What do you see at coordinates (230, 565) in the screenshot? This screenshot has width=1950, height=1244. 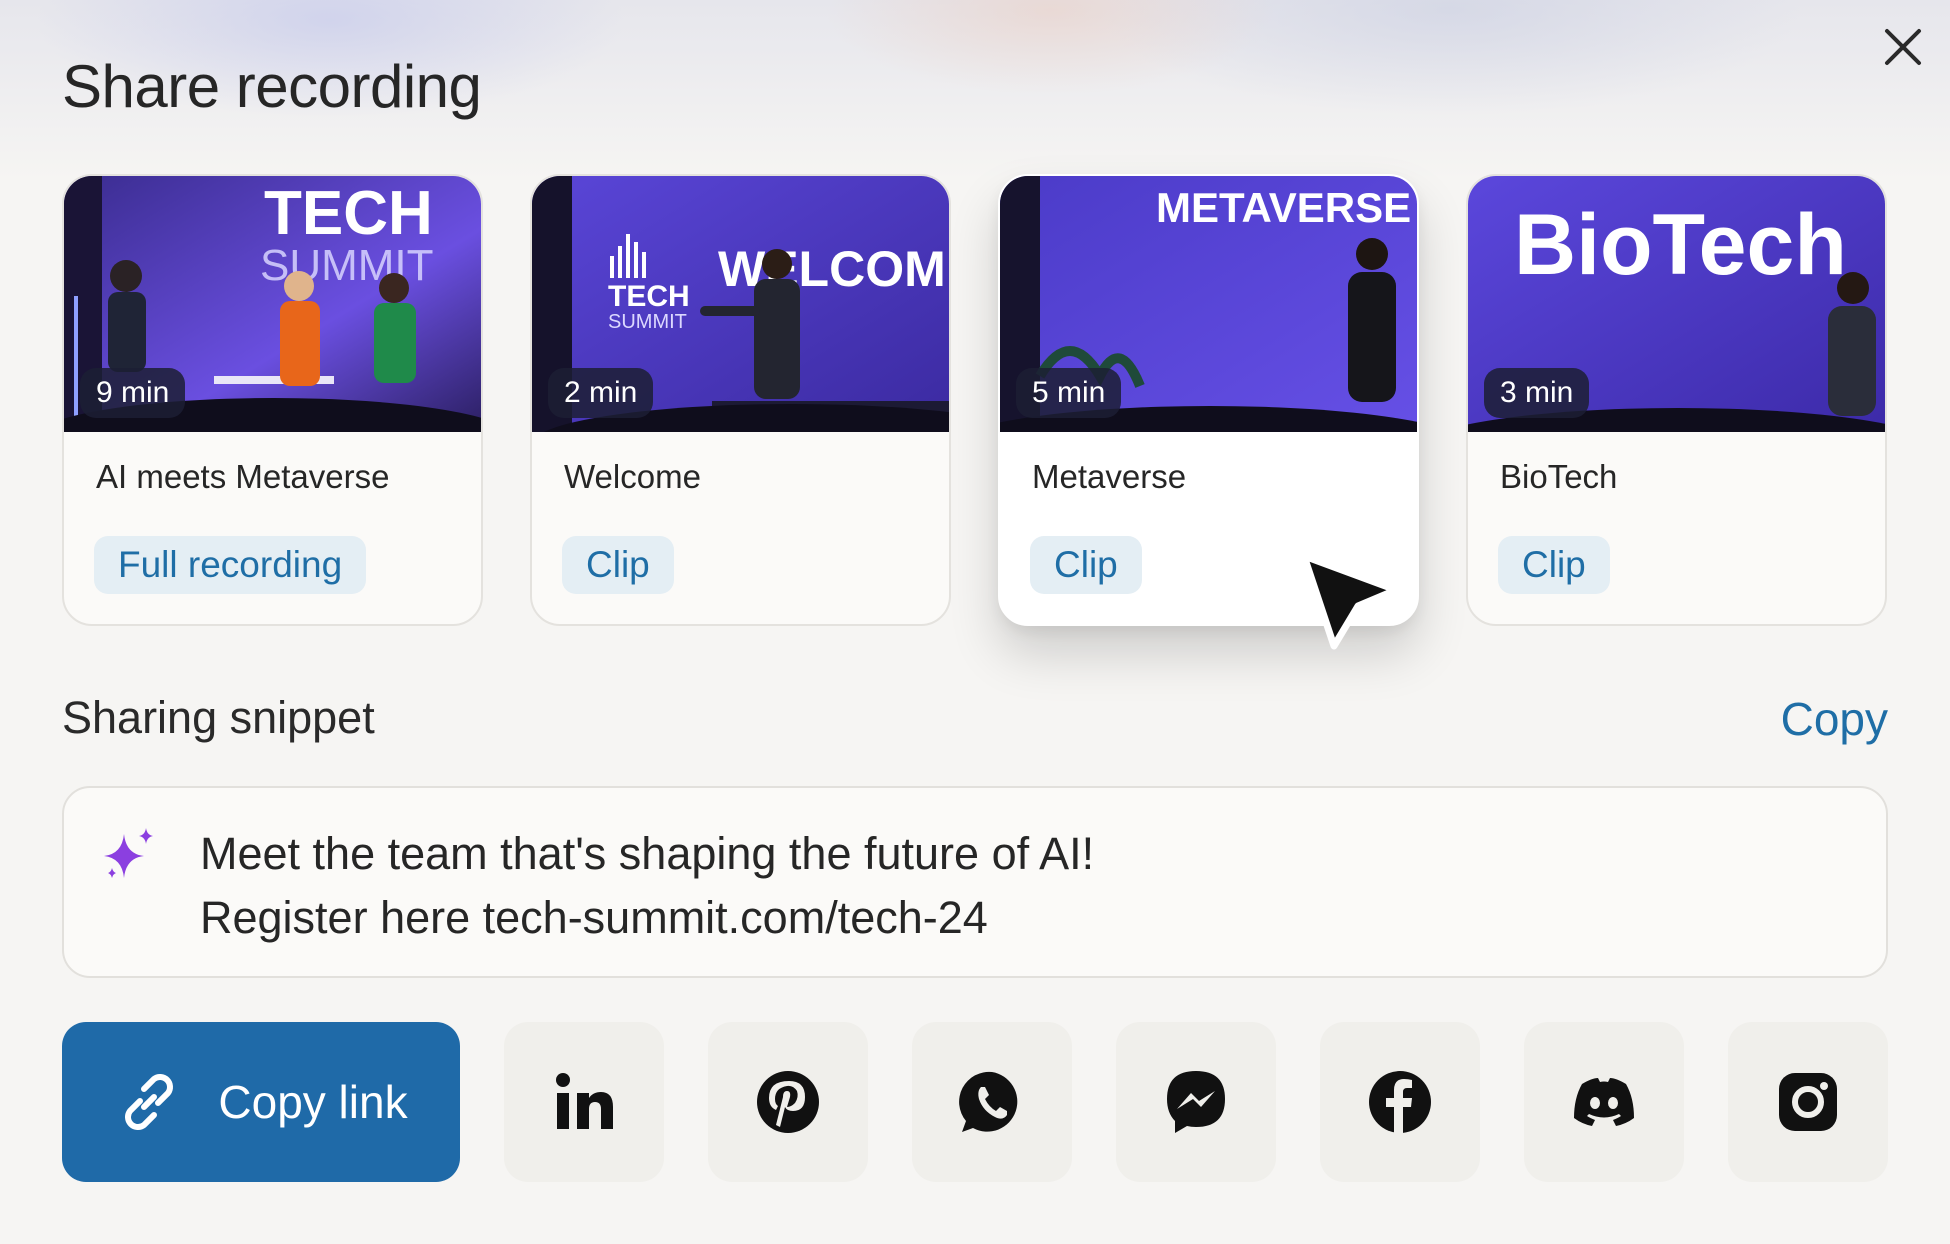 I see `recording-type-badge: Full recording` at bounding box center [230, 565].